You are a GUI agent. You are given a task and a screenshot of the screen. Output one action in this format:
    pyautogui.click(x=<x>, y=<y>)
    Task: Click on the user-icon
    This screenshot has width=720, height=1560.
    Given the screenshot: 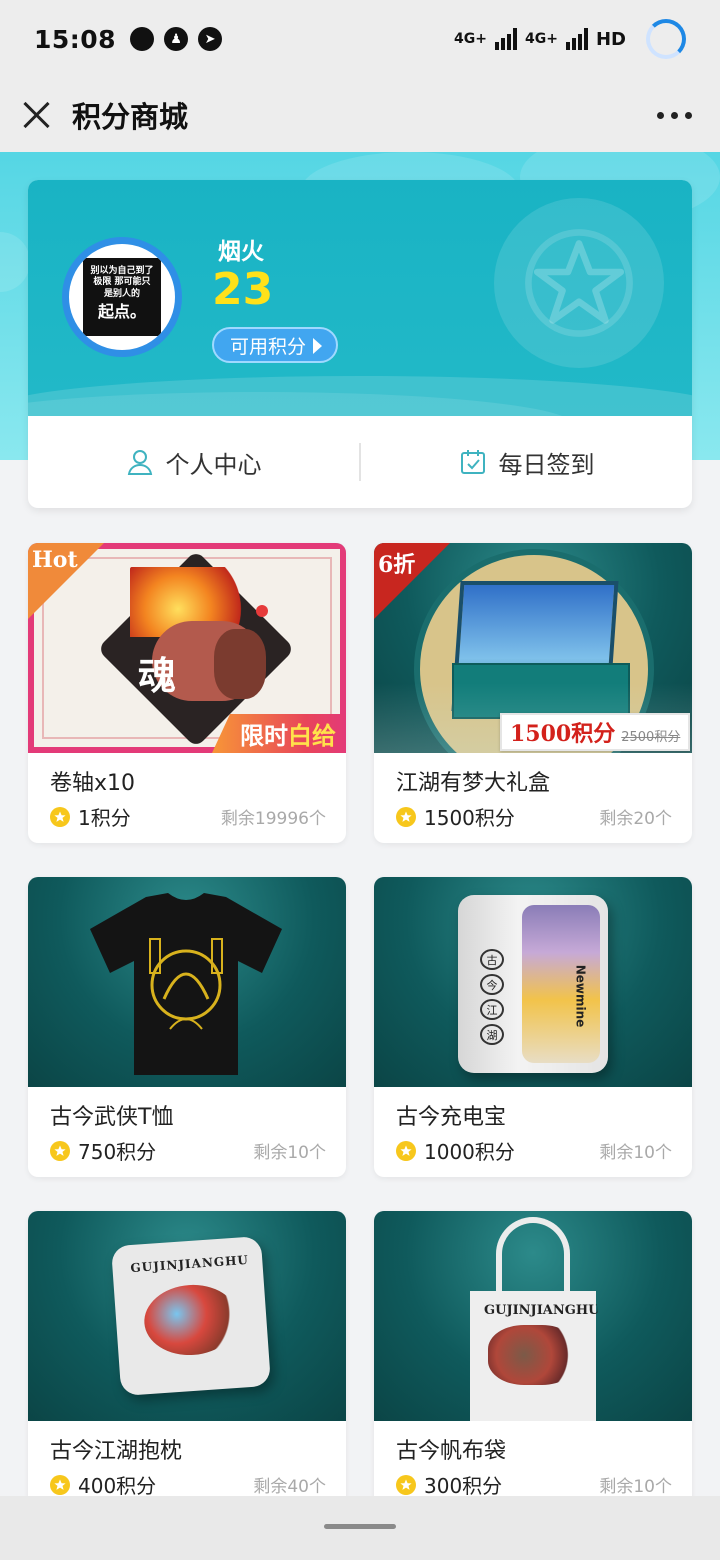 What is the action you would take?
    pyautogui.click(x=139, y=462)
    